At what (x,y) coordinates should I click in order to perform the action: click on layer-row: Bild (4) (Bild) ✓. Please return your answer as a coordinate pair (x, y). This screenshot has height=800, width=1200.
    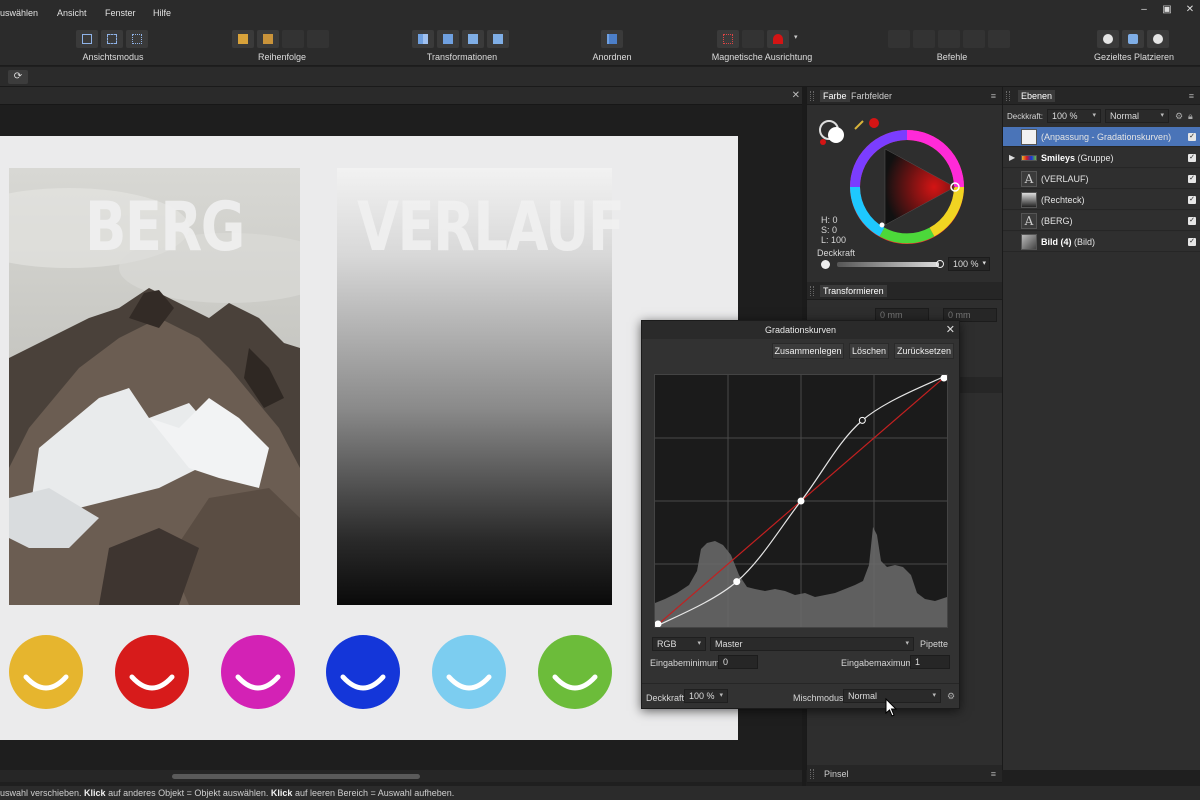
    Looking at the image, I should click on (1101, 242).